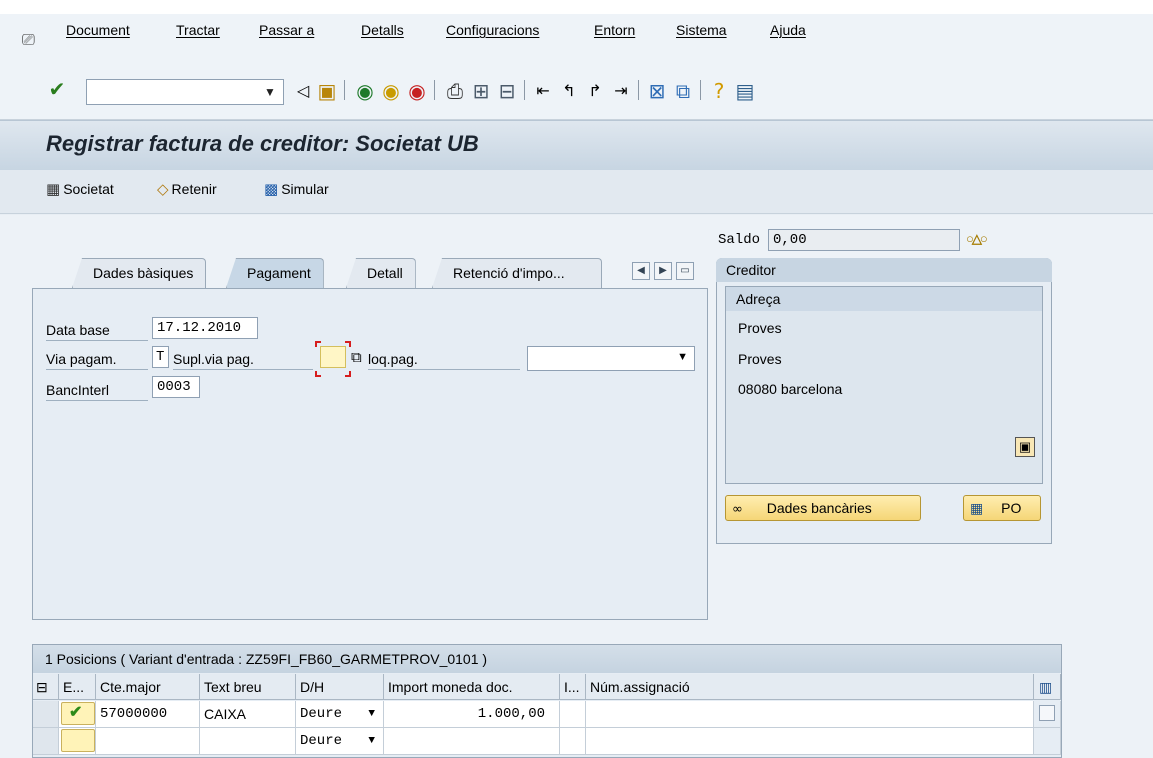 The width and height of the screenshot is (1153, 758). Describe the element at coordinates (327, 91) in the screenshot. I see `save-icon: ▣` at that location.